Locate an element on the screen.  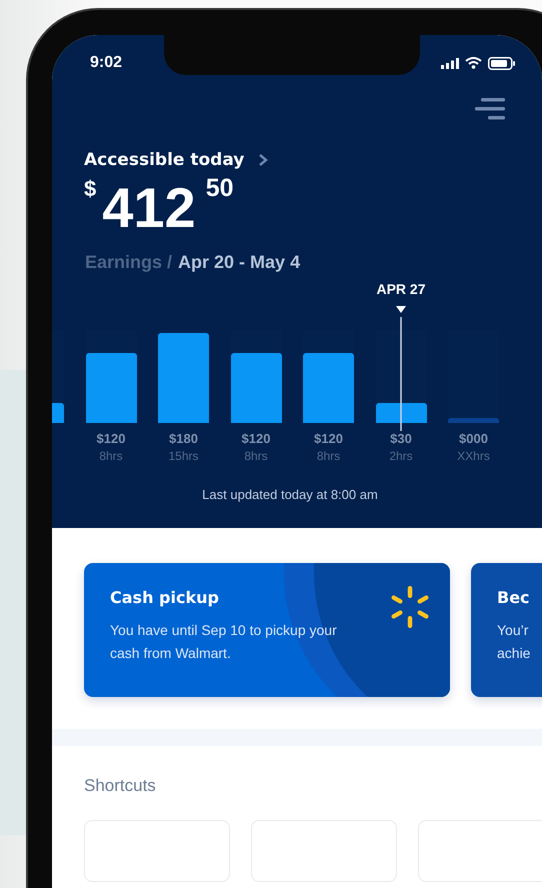
card-text: You have until Sep 10 to pickup your cash from Walmart. is located at coordinates (224, 642).